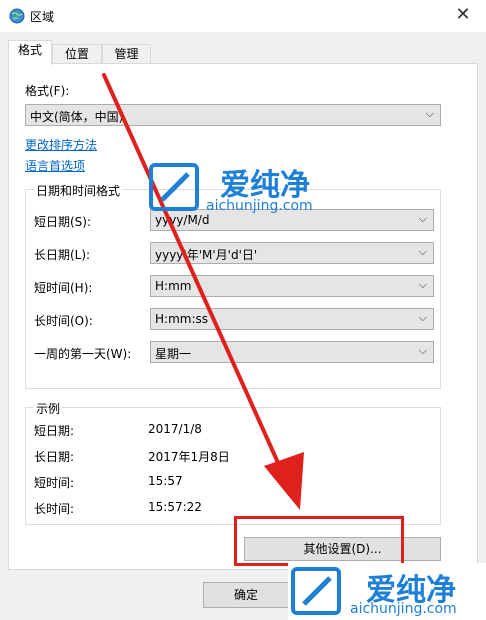 Image resolution: width=486 pixels, height=620 pixels. What do you see at coordinates (387, 591) in the screenshot?
I see `watermark-bottom: 爱纯净 aichunjing.com` at bounding box center [387, 591].